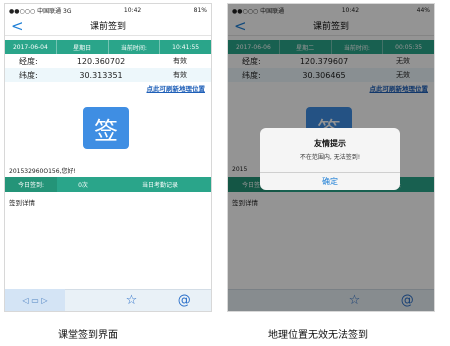  Describe the element at coordinates (88, 335) in the screenshot. I see `caption-left: 课堂签到界面` at that location.